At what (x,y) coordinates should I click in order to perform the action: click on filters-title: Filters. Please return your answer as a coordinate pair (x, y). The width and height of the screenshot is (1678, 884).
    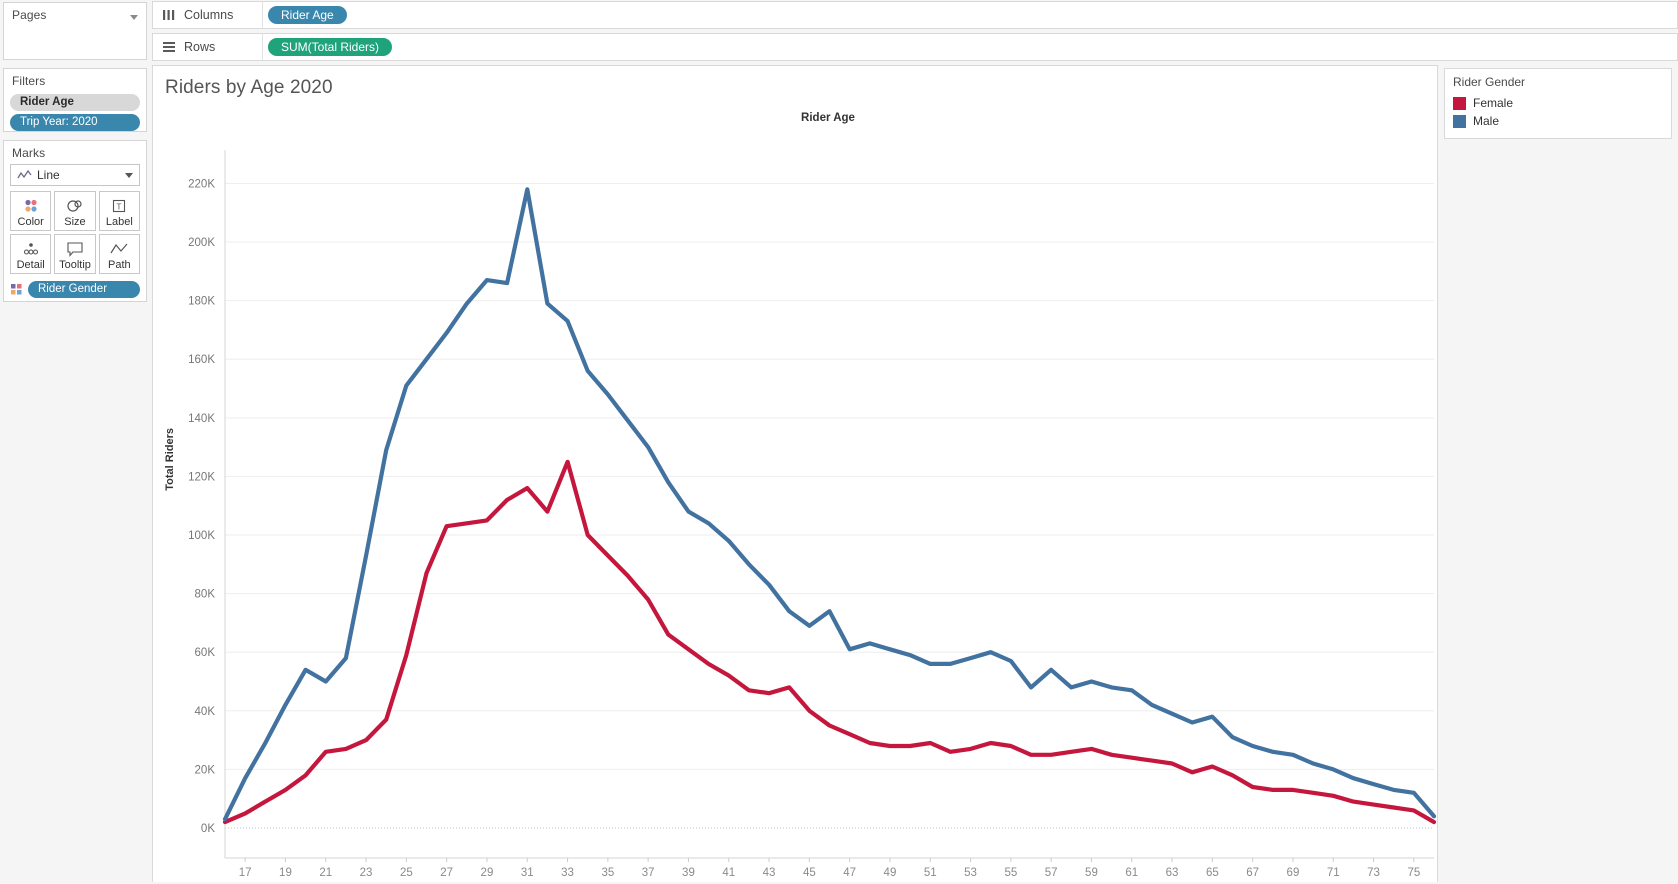
    Looking at the image, I should click on (29, 81).